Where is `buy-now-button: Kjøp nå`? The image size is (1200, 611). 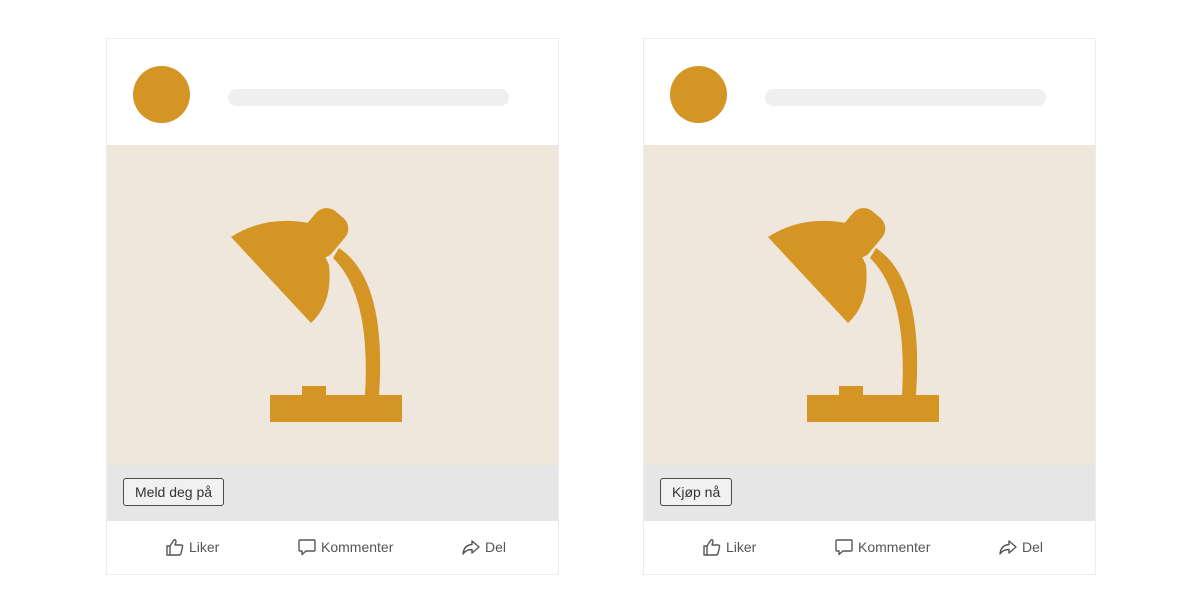 buy-now-button: Kjøp nå is located at coordinates (696, 492).